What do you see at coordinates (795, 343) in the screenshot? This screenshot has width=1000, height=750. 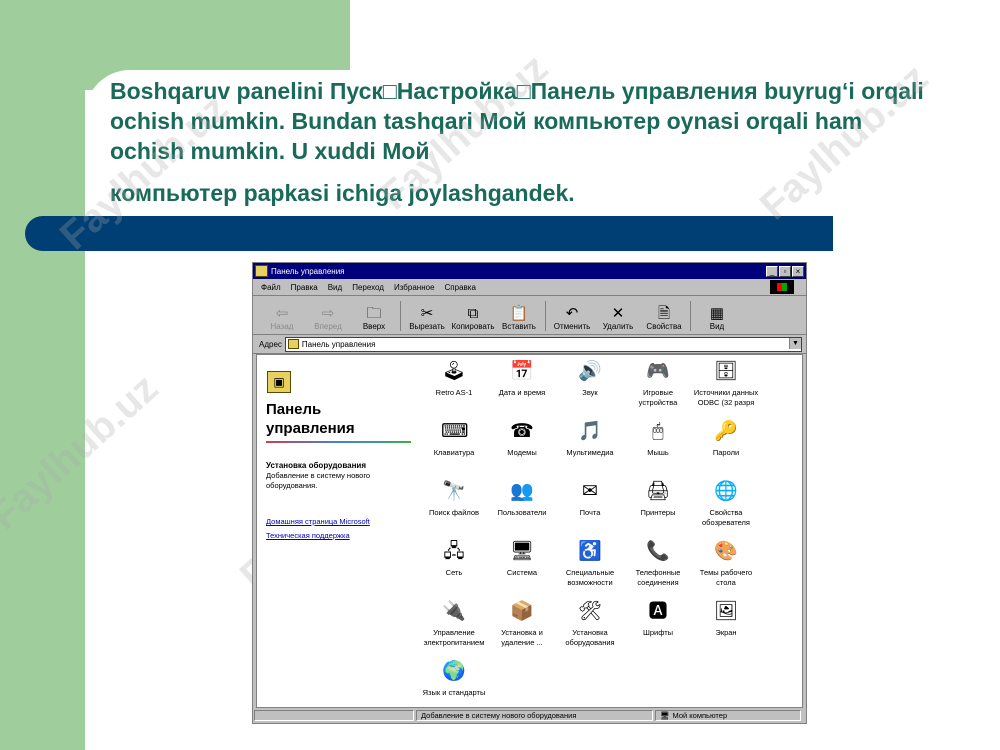 I see `chevron-down-icon: ▼` at bounding box center [795, 343].